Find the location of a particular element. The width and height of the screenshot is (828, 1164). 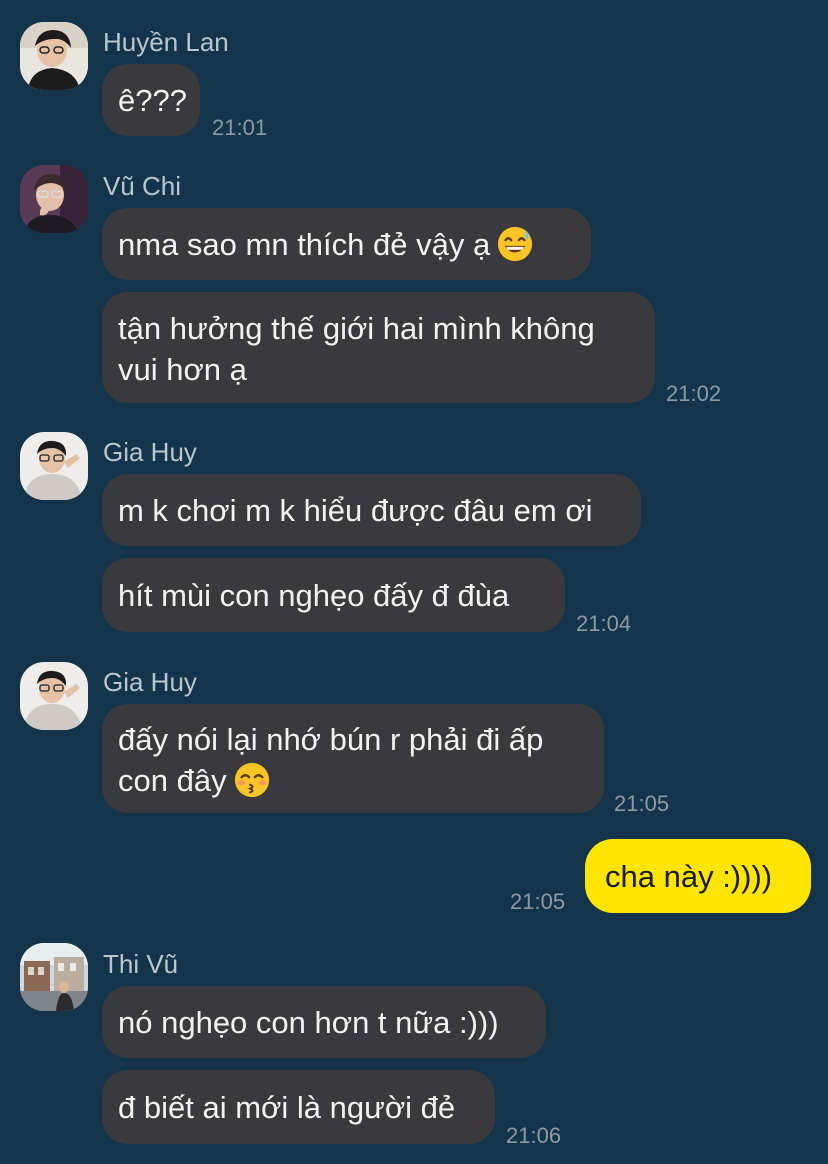

sender-name: Vũ Chi is located at coordinates (142, 186).